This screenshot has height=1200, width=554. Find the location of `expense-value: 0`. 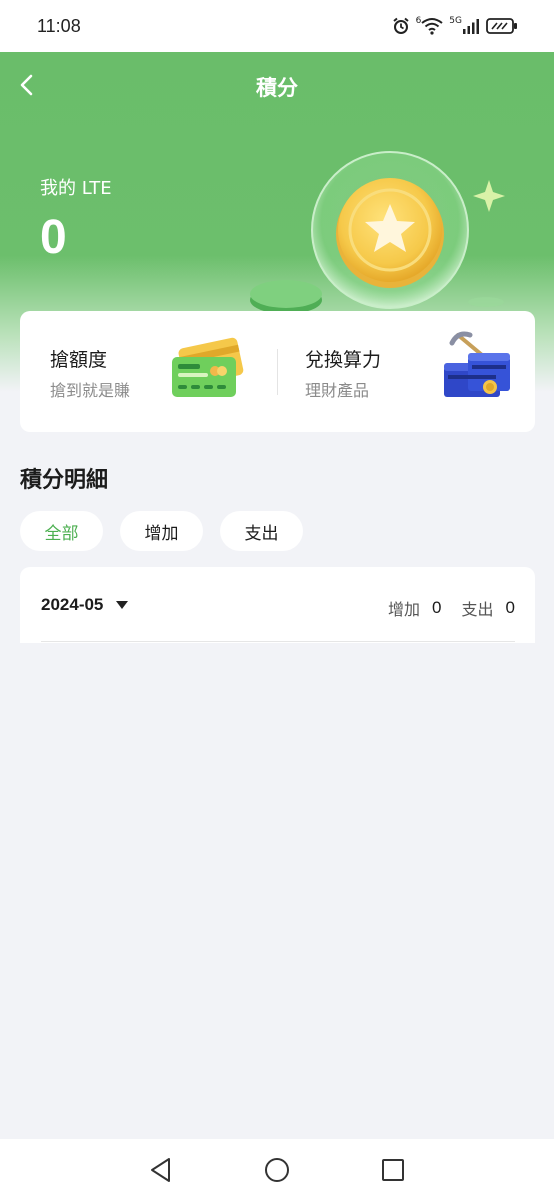

expense-value: 0 is located at coordinates (510, 607).